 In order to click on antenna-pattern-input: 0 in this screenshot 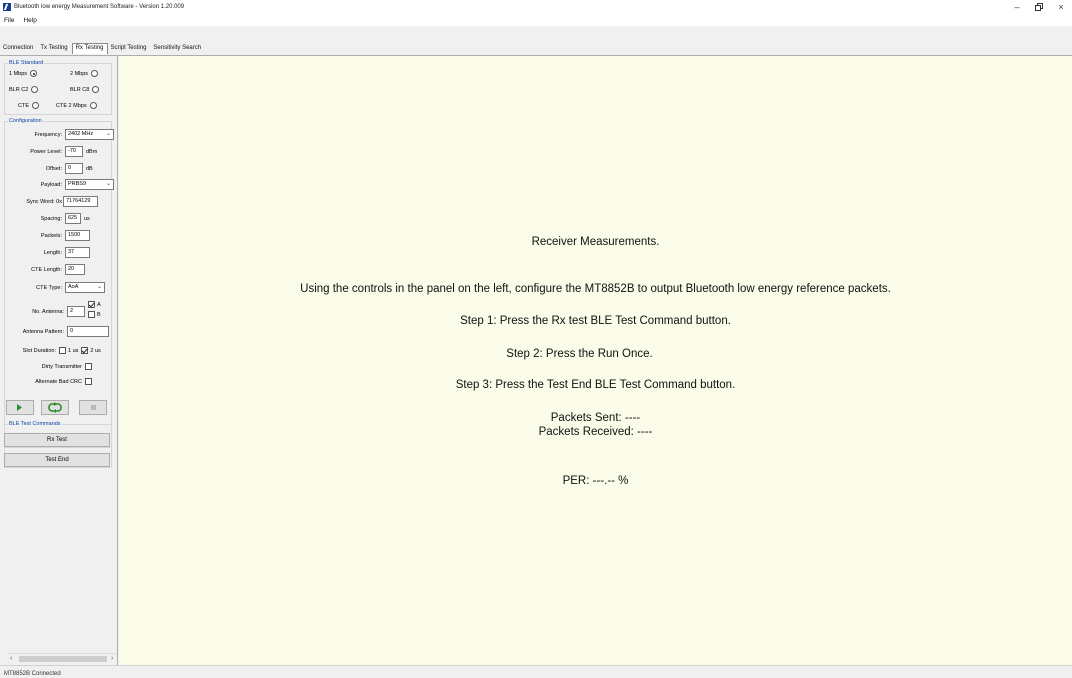, I will do `click(88, 331)`.